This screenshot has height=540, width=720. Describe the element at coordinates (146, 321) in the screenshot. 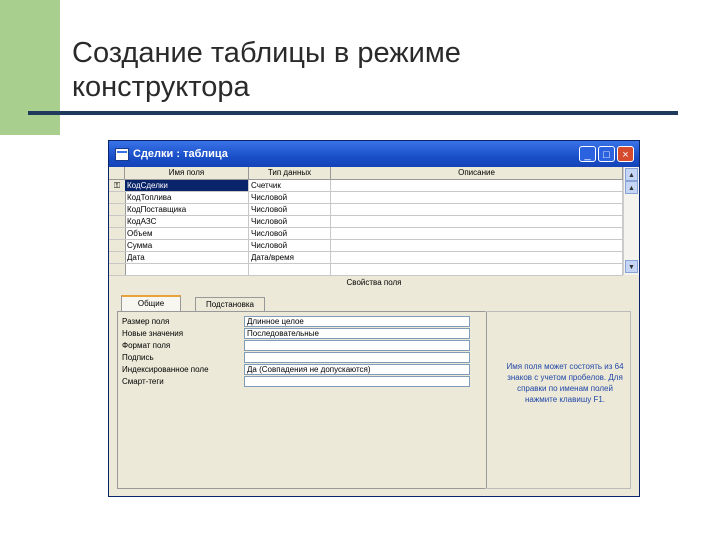

I see `property-label: Размер поля` at that location.